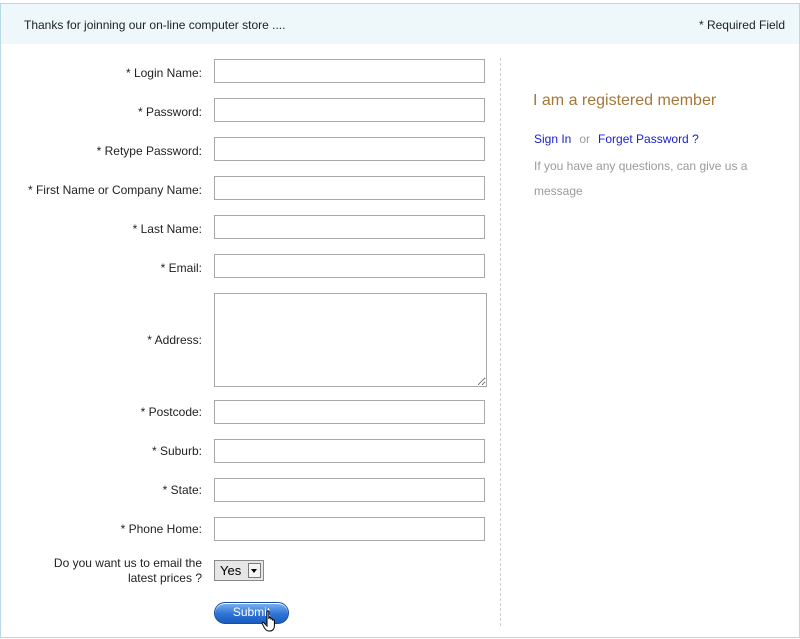 The height and width of the screenshot is (639, 800). Describe the element at coordinates (349, 451) in the screenshot. I see `suburb-input` at that location.